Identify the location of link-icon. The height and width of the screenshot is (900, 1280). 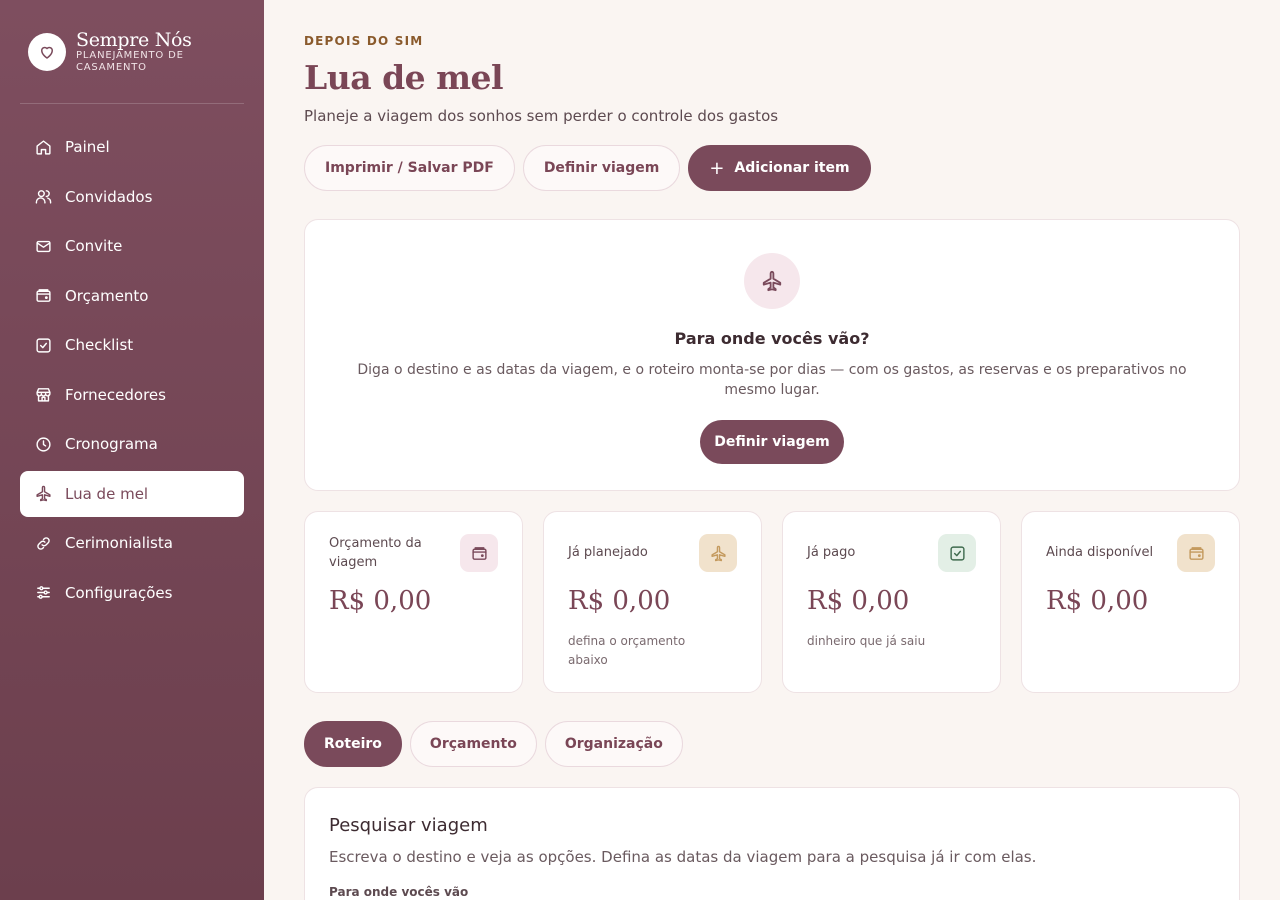
(43, 543).